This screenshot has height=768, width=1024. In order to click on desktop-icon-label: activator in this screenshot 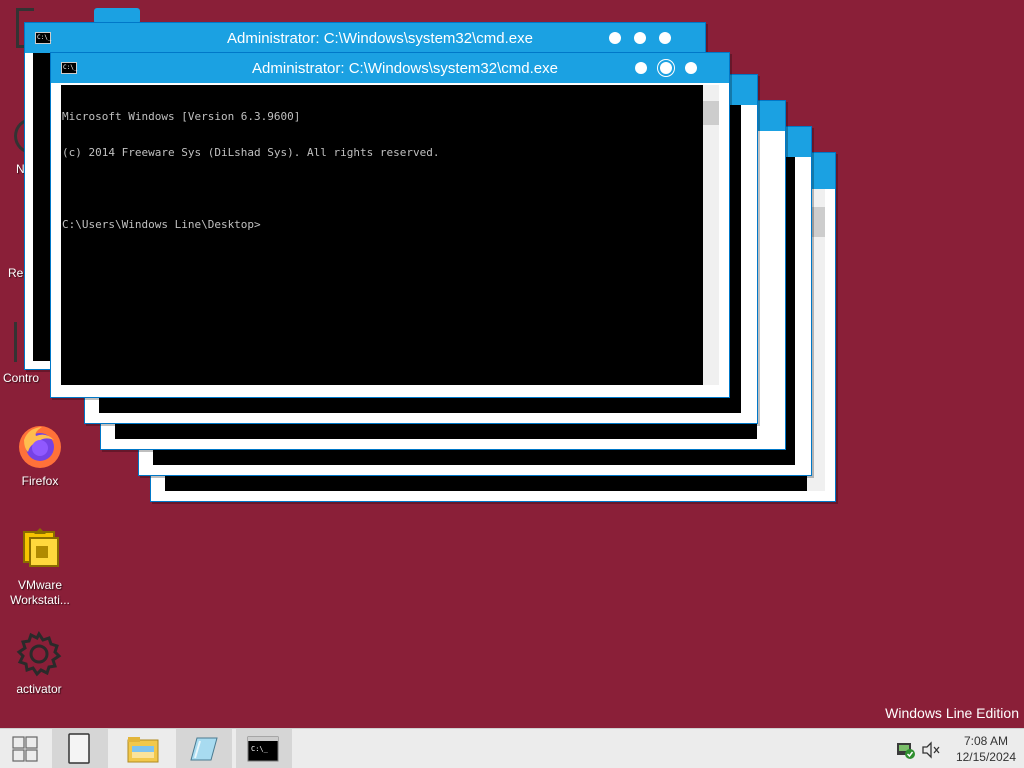, I will do `click(39, 689)`.